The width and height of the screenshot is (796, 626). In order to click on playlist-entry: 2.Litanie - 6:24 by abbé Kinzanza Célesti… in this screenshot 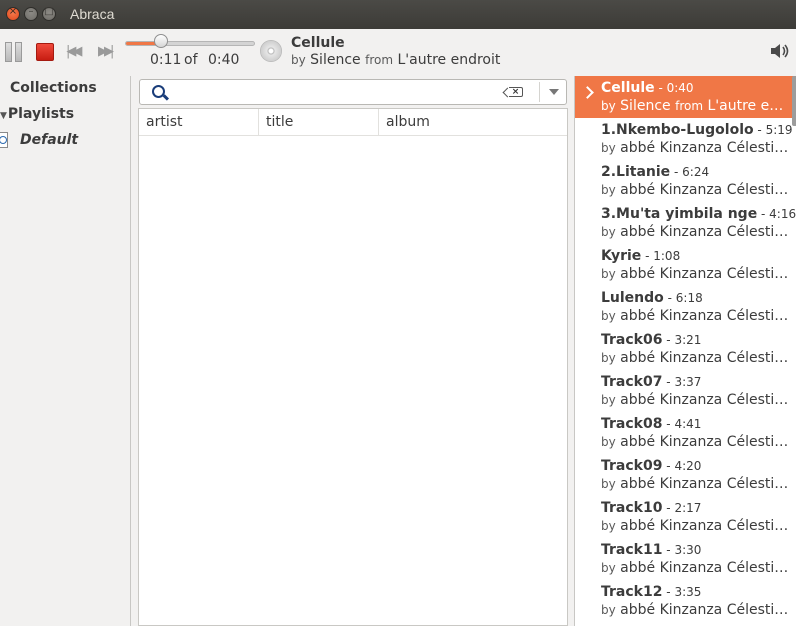, I will do `click(685, 181)`.